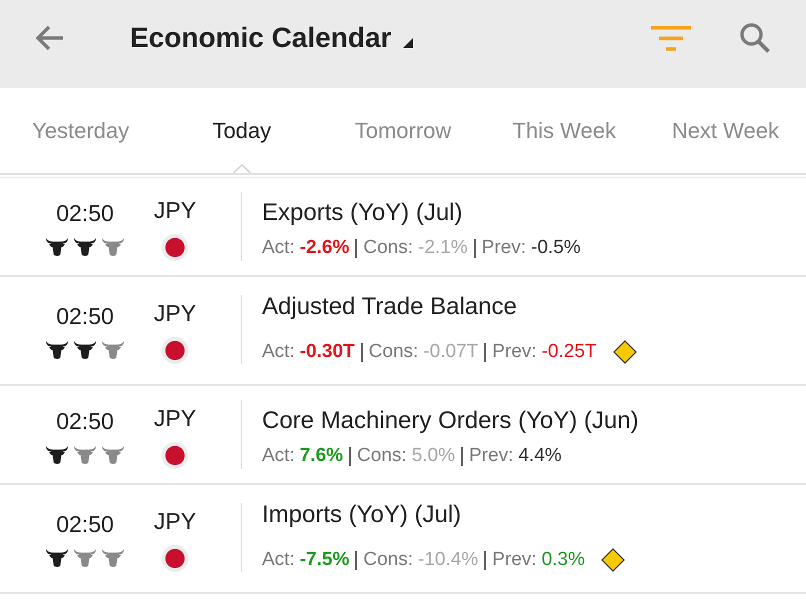  I want to click on title-dropdown: Economic Calendar, so click(272, 38).